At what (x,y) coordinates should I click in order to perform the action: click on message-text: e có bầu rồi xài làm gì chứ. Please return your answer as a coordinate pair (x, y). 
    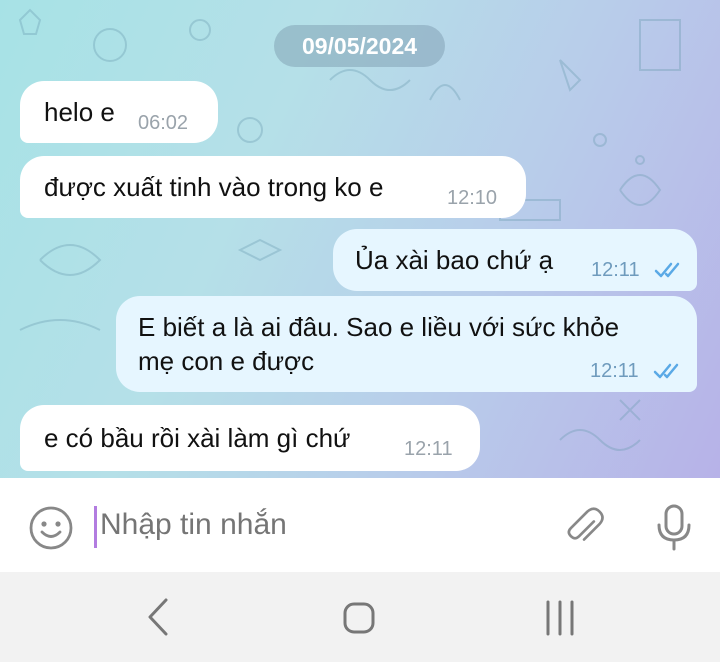
    Looking at the image, I should click on (197, 438).